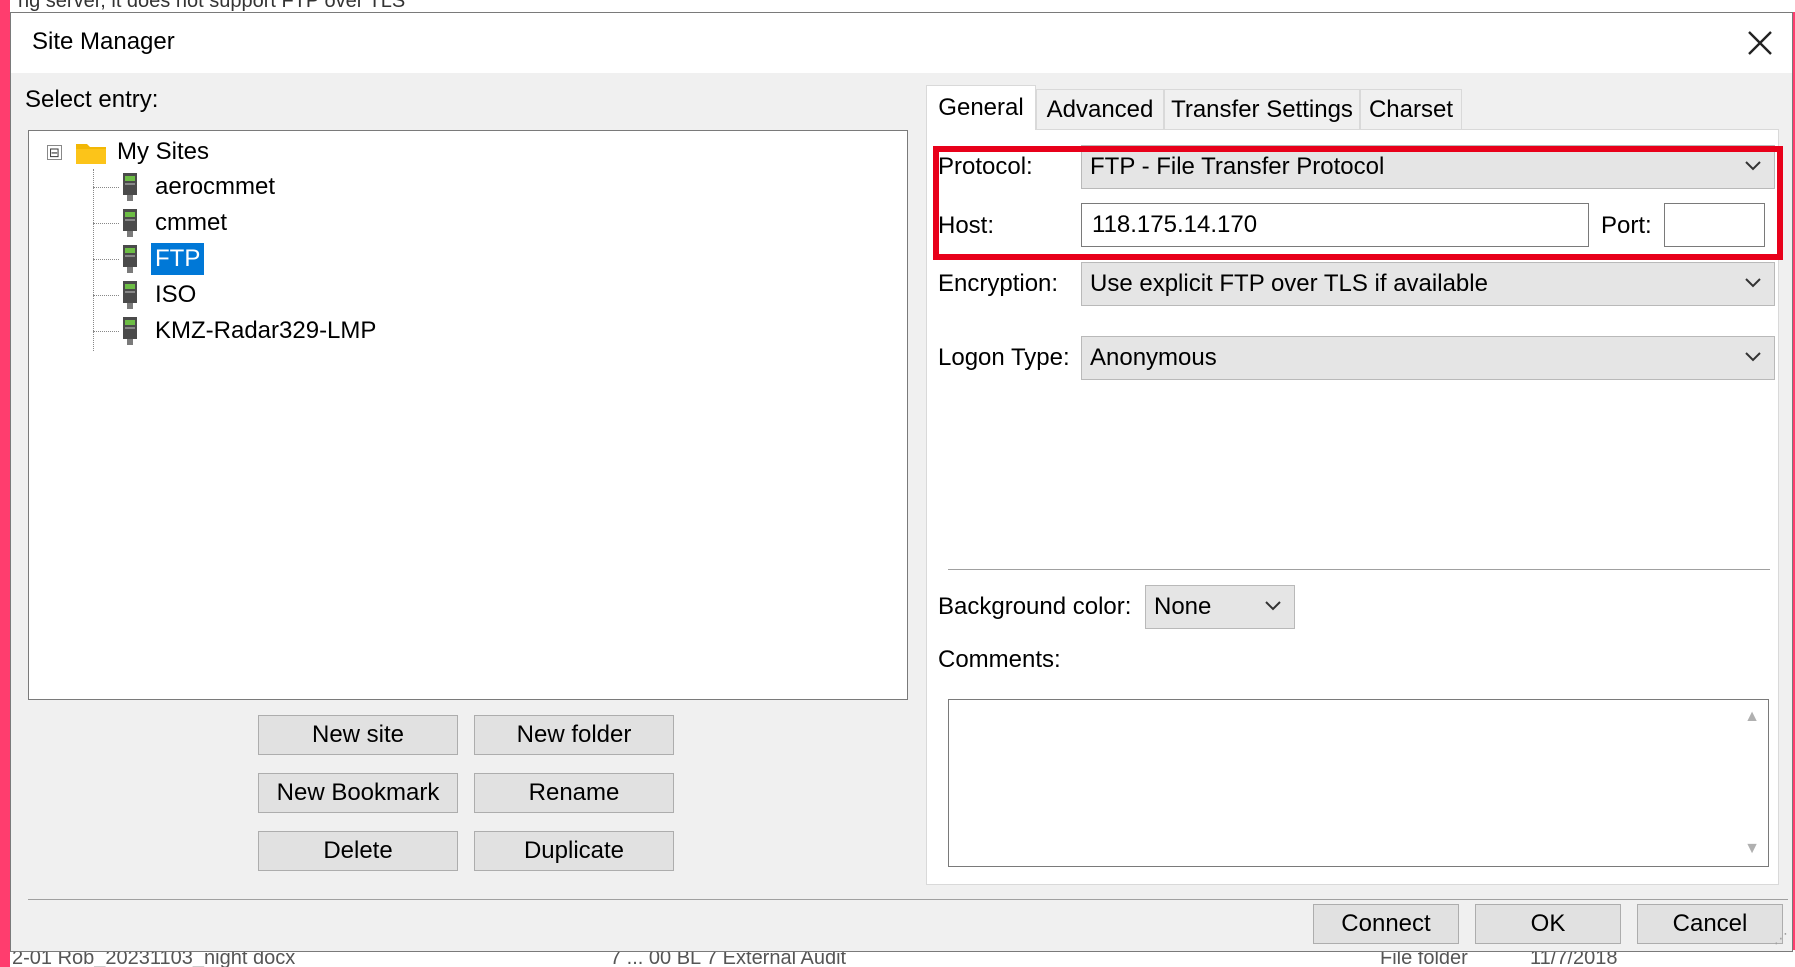 The height and width of the screenshot is (967, 1795). What do you see at coordinates (1358, 783) in the screenshot?
I see `comments-textarea: ▲ ▼` at bounding box center [1358, 783].